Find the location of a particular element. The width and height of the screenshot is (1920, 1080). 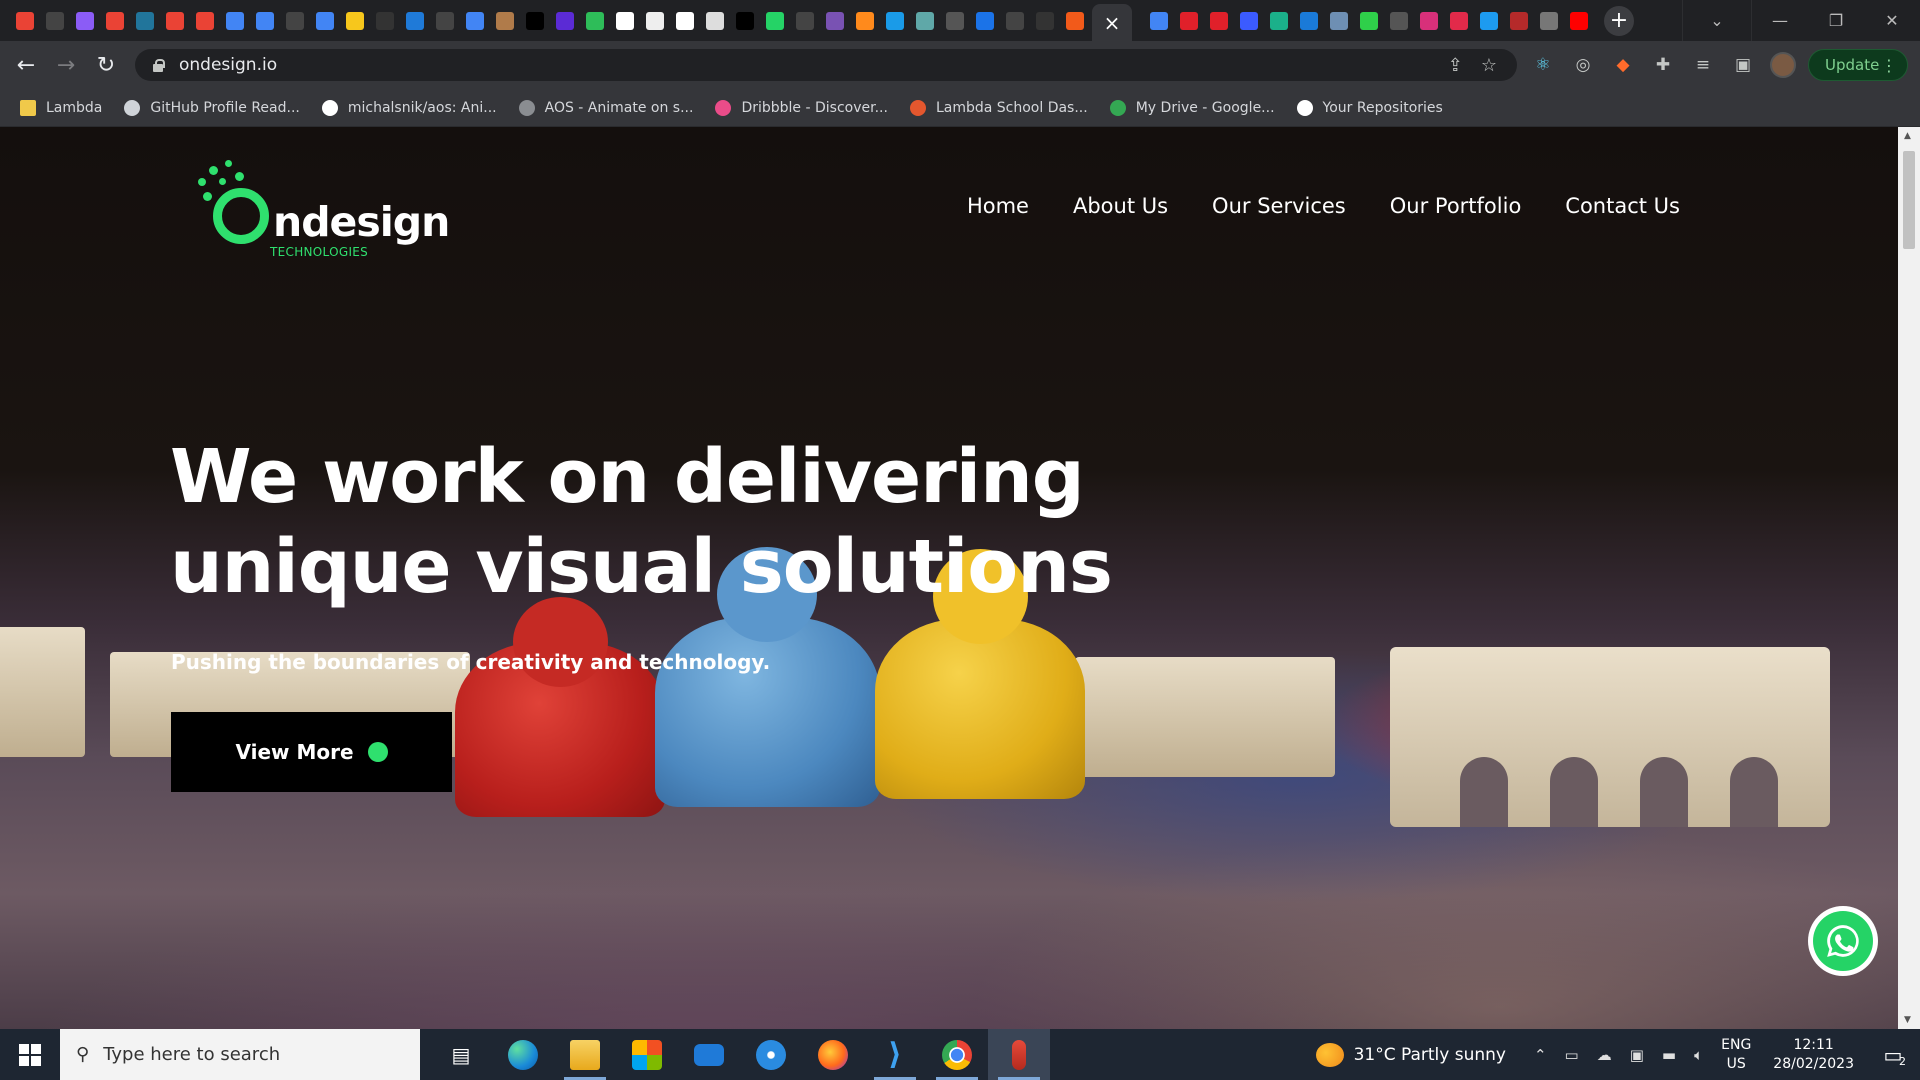

tab-blue-app is located at coordinates (1249, 20).